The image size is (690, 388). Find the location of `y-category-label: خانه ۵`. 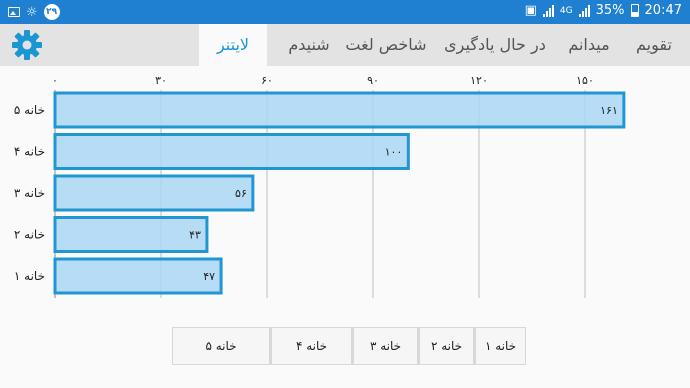

y-category-label: خانه ۵ is located at coordinates (29, 110).